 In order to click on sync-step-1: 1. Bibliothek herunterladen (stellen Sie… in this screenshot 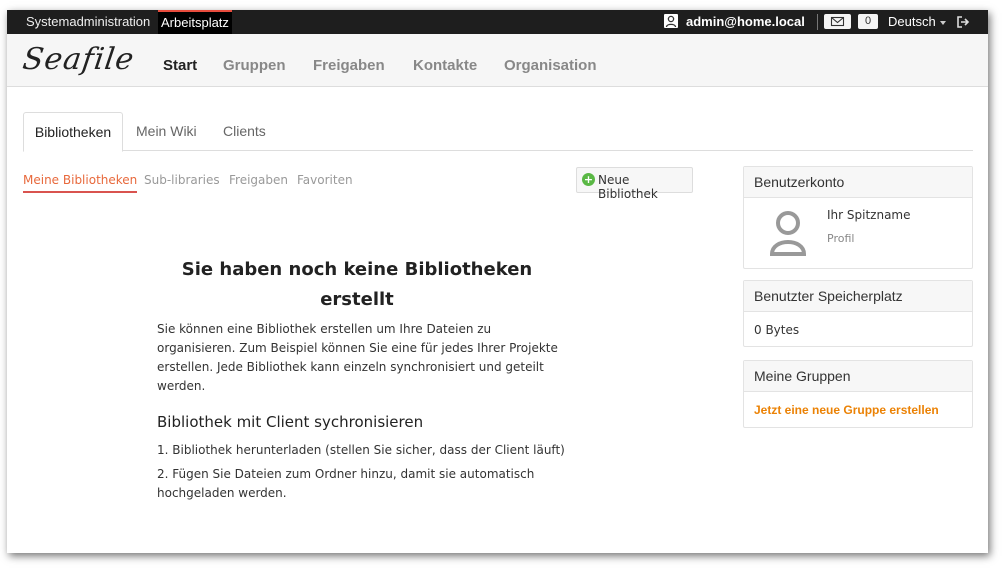, I will do `click(361, 450)`.